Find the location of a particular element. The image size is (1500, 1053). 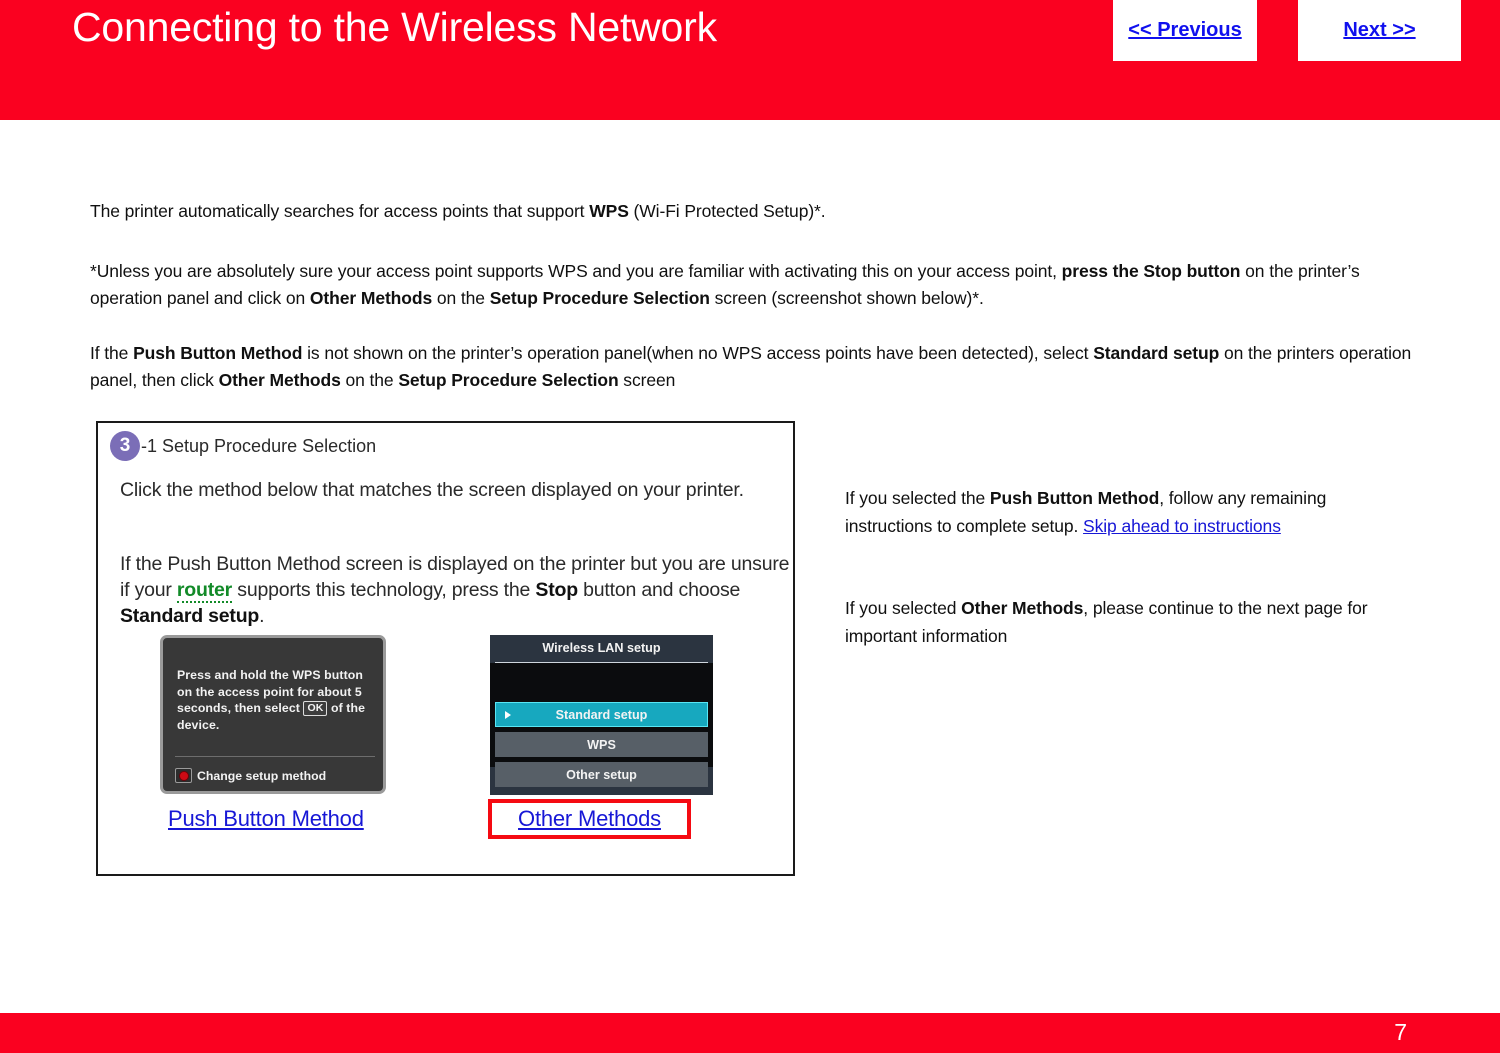

selection-caret-icon is located at coordinates (508, 714).